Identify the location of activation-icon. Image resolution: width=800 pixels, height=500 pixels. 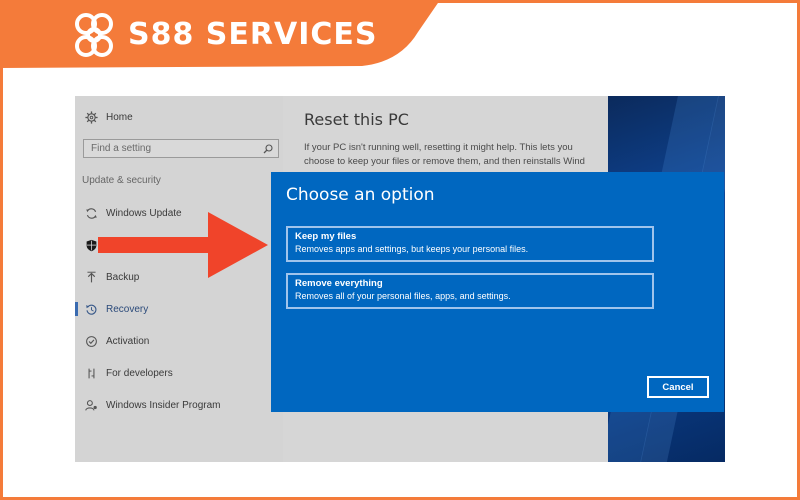
(91, 341).